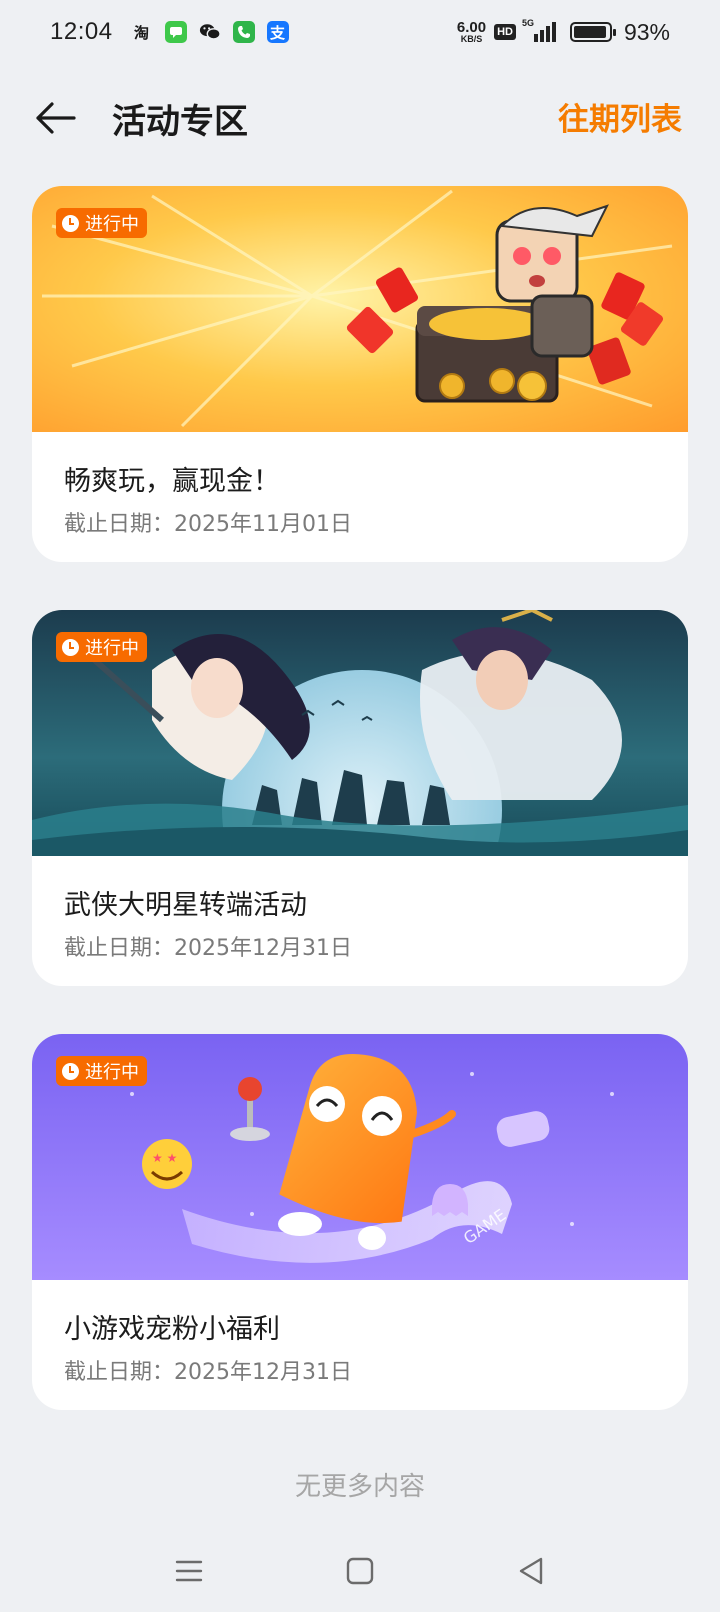  I want to click on no-more-content-label: 无更多内容, so click(359, 1487).